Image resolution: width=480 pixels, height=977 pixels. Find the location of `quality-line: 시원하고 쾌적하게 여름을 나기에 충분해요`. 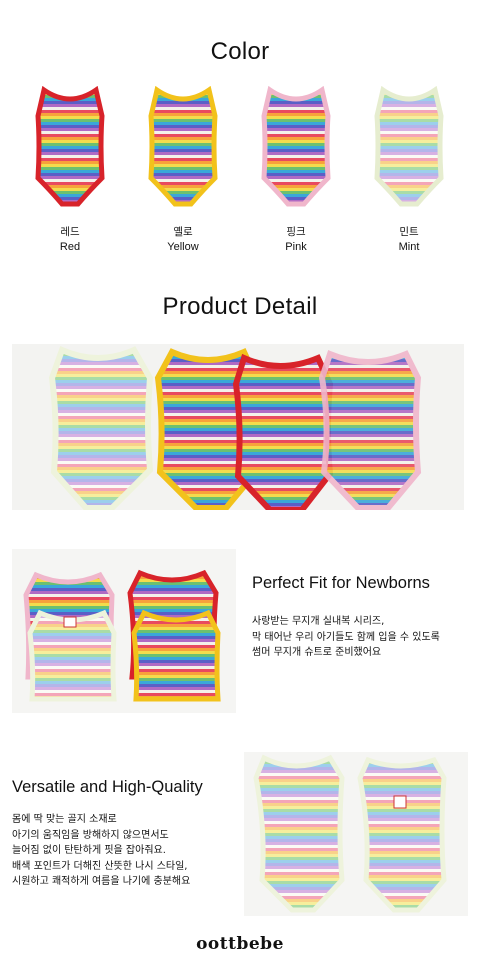

quality-line: 시원하고 쾌적하게 여름을 나기에 충분해요 is located at coordinates (101, 881).